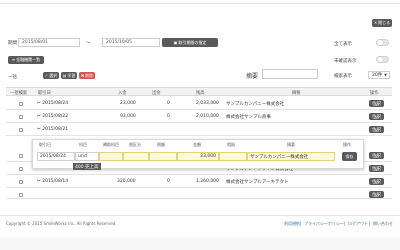 Image resolution: width=400 pixels, height=250 pixels. What do you see at coordinates (292, 224) in the screenshot?
I see `footer-link-terms: 利用規約` at bounding box center [292, 224].